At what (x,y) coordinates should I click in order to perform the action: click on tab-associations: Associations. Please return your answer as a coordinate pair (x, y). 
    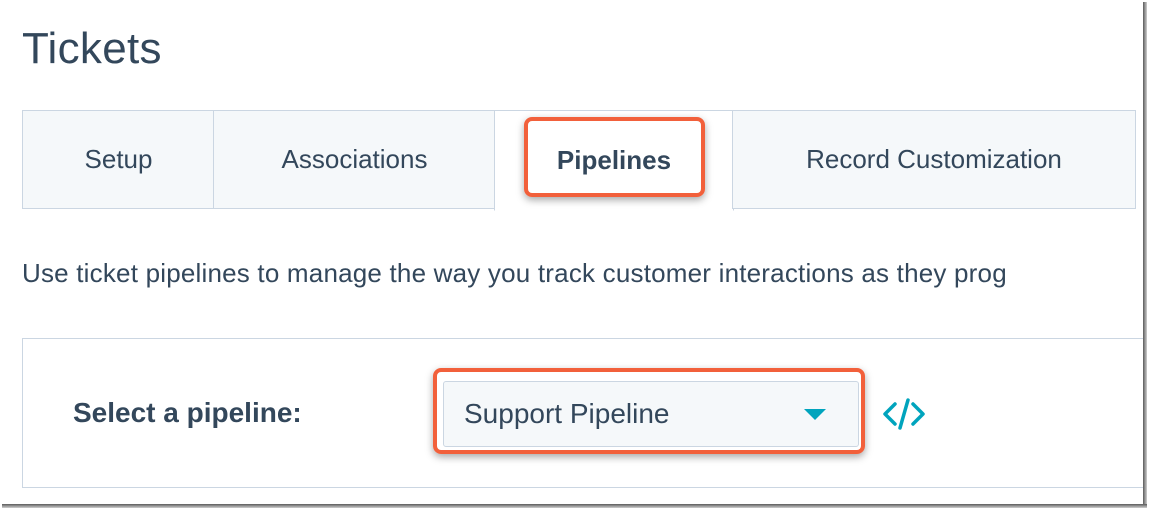
    Looking at the image, I should click on (354, 159).